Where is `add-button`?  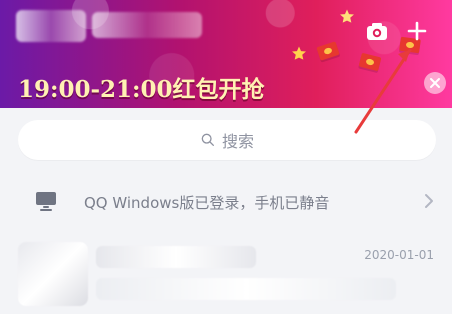 add-button is located at coordinates (417, 31).